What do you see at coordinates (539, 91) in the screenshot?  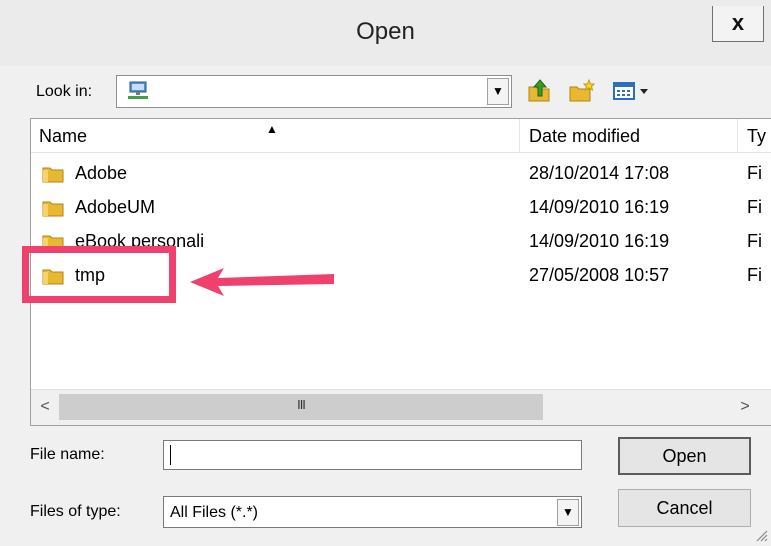 I see `up-folder-icon` at bounding box center [539, 91].